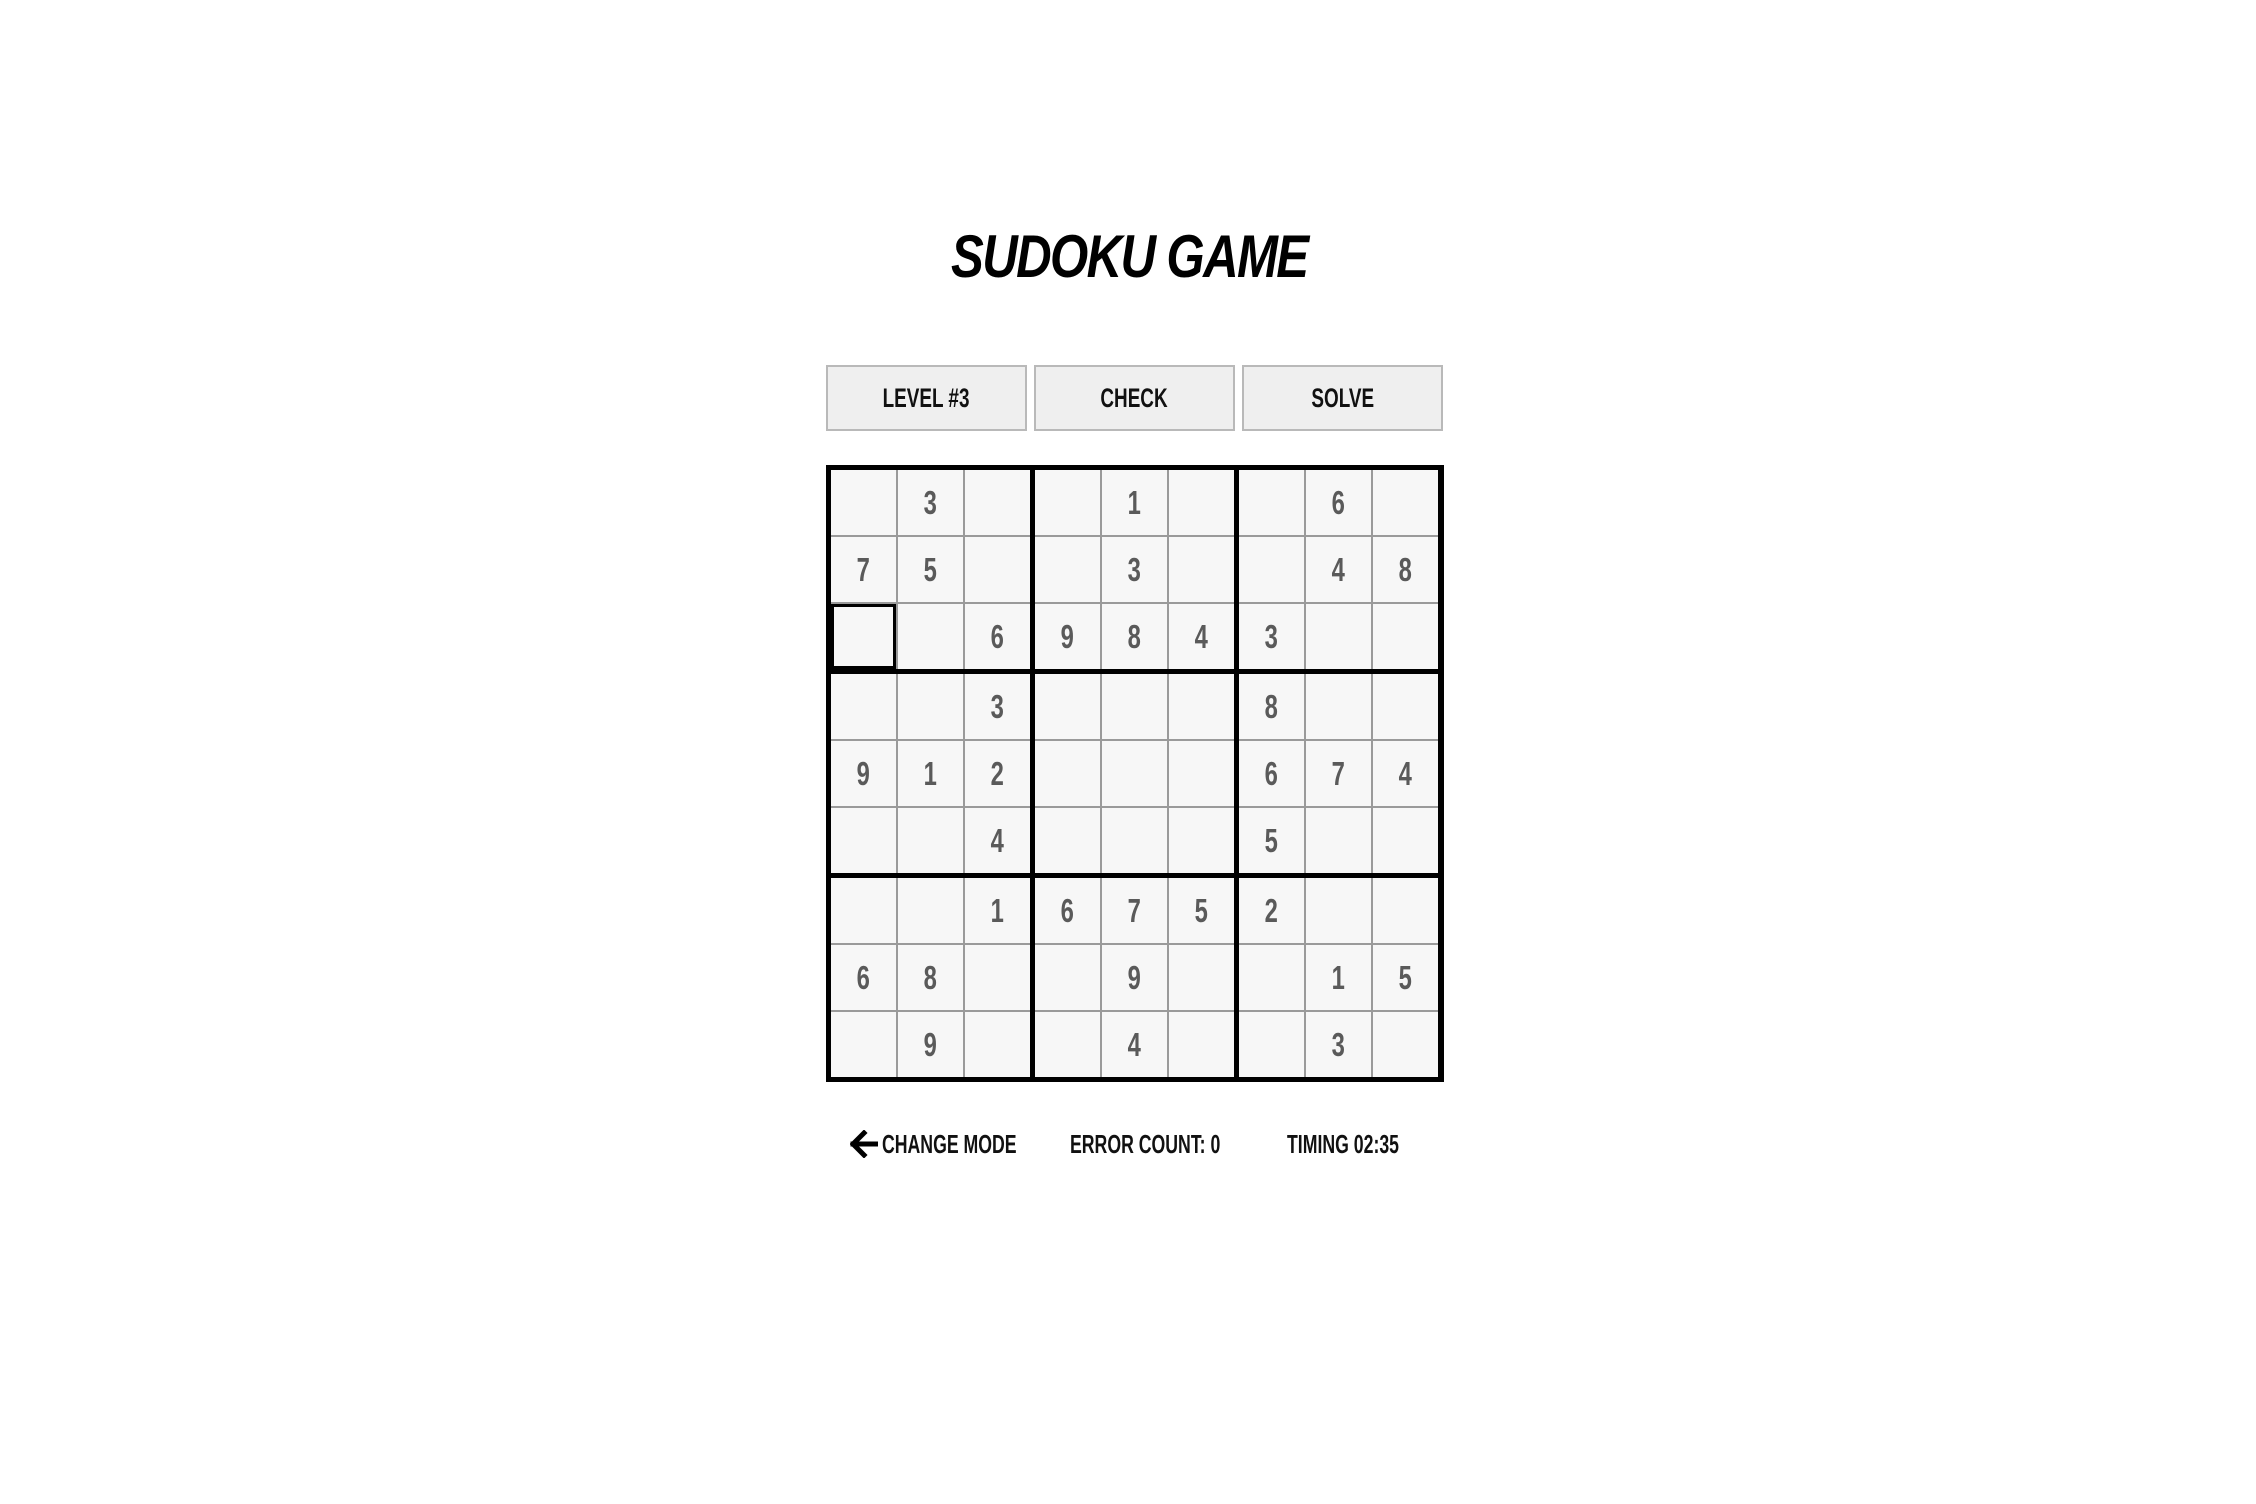  Describe the element at coordinates (864, 1144) in the screenshot. I see `arrow-left-icon` at that location.